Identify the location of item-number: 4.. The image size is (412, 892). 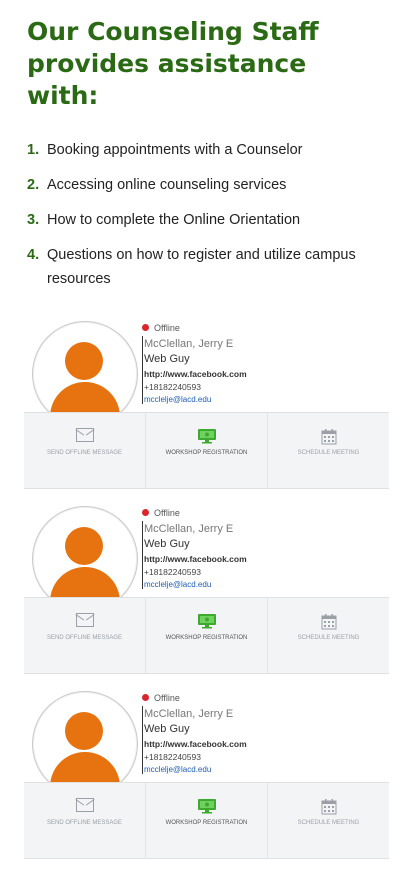
(33, 255).